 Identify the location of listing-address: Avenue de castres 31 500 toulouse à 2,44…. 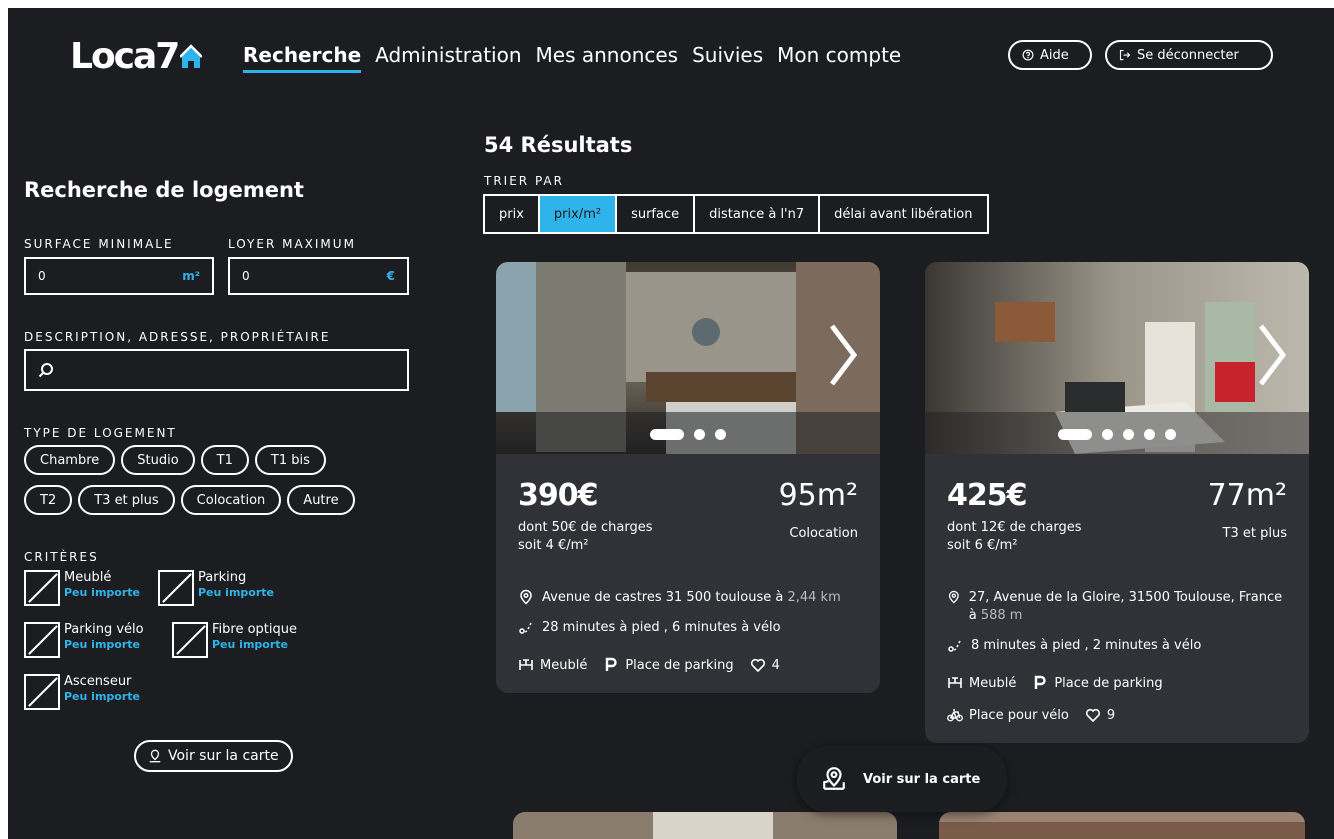
(688, 598).